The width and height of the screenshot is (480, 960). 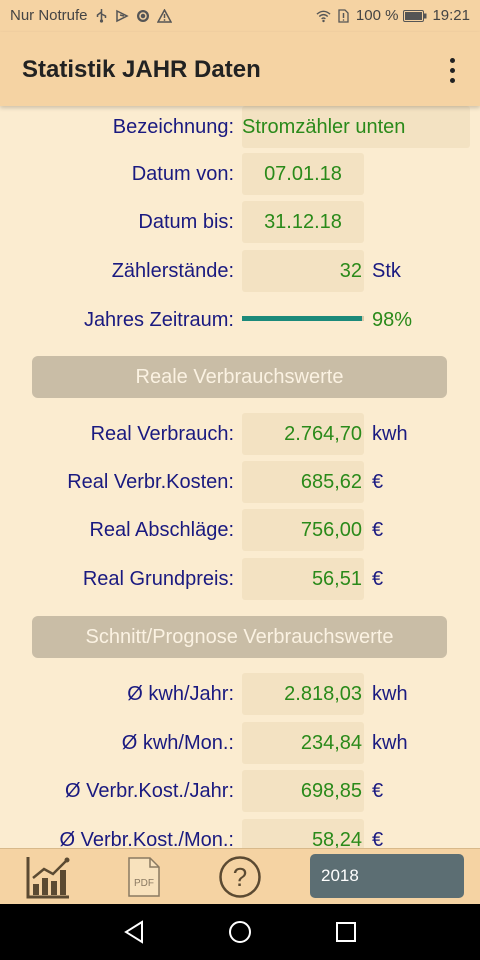 I want to click on real-verbrauch-unit: kwh, so click(x=390, y=434).